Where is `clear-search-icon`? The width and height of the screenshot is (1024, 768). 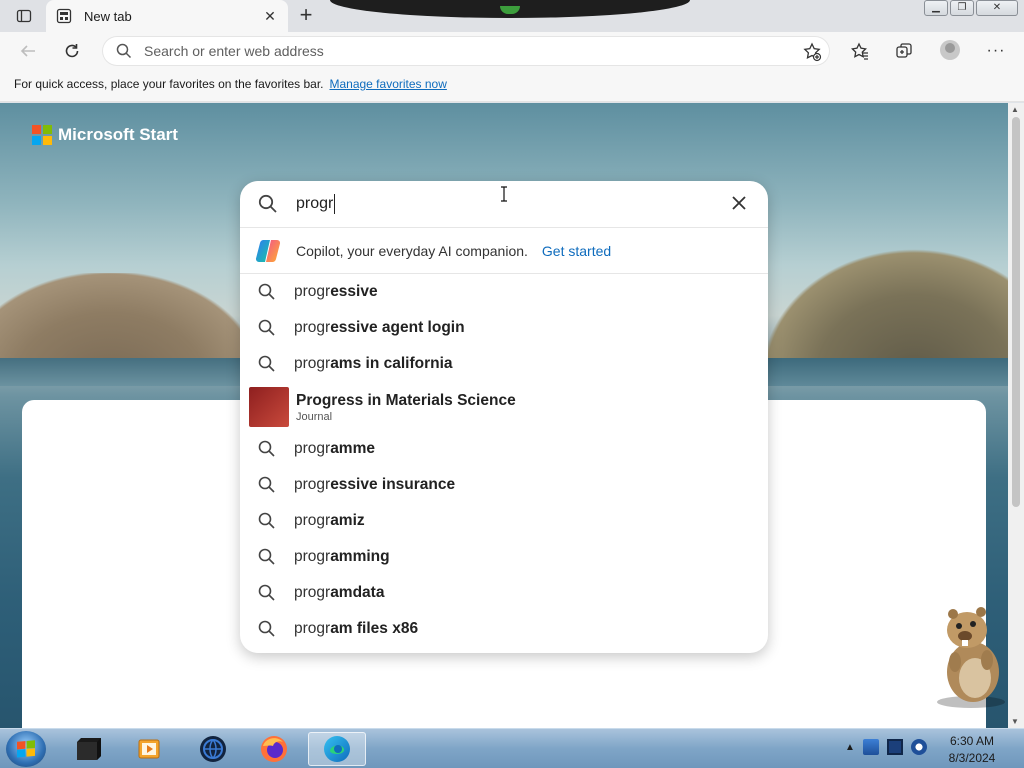
clear-search-icon is located at coordinates (739, 203).